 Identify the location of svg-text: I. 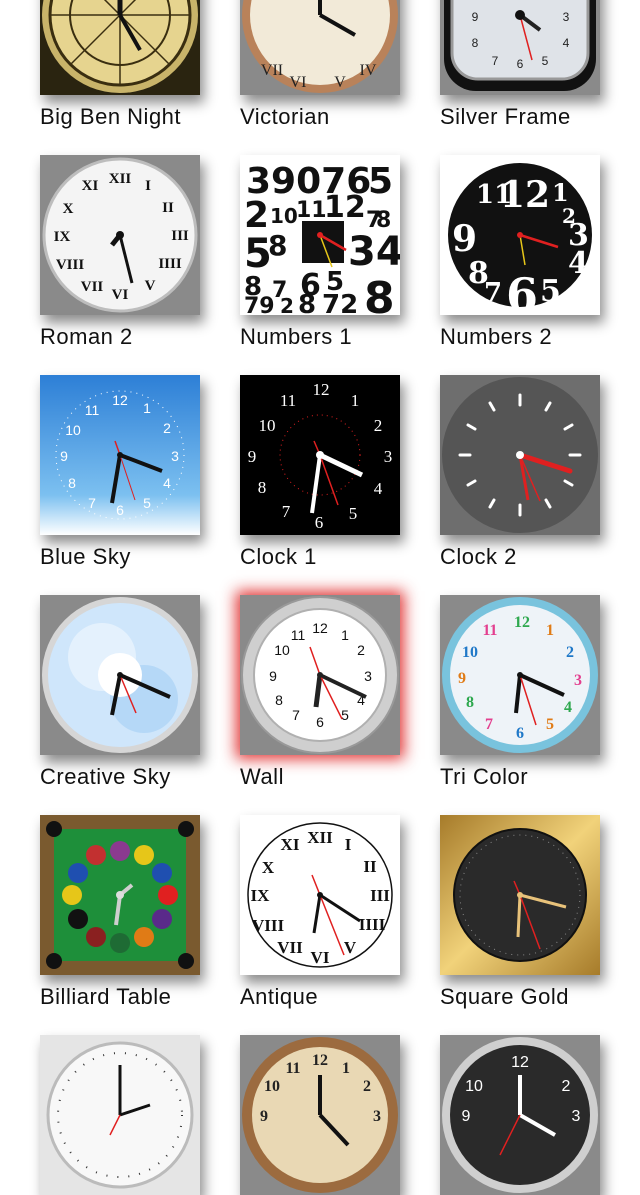
(148, 186).